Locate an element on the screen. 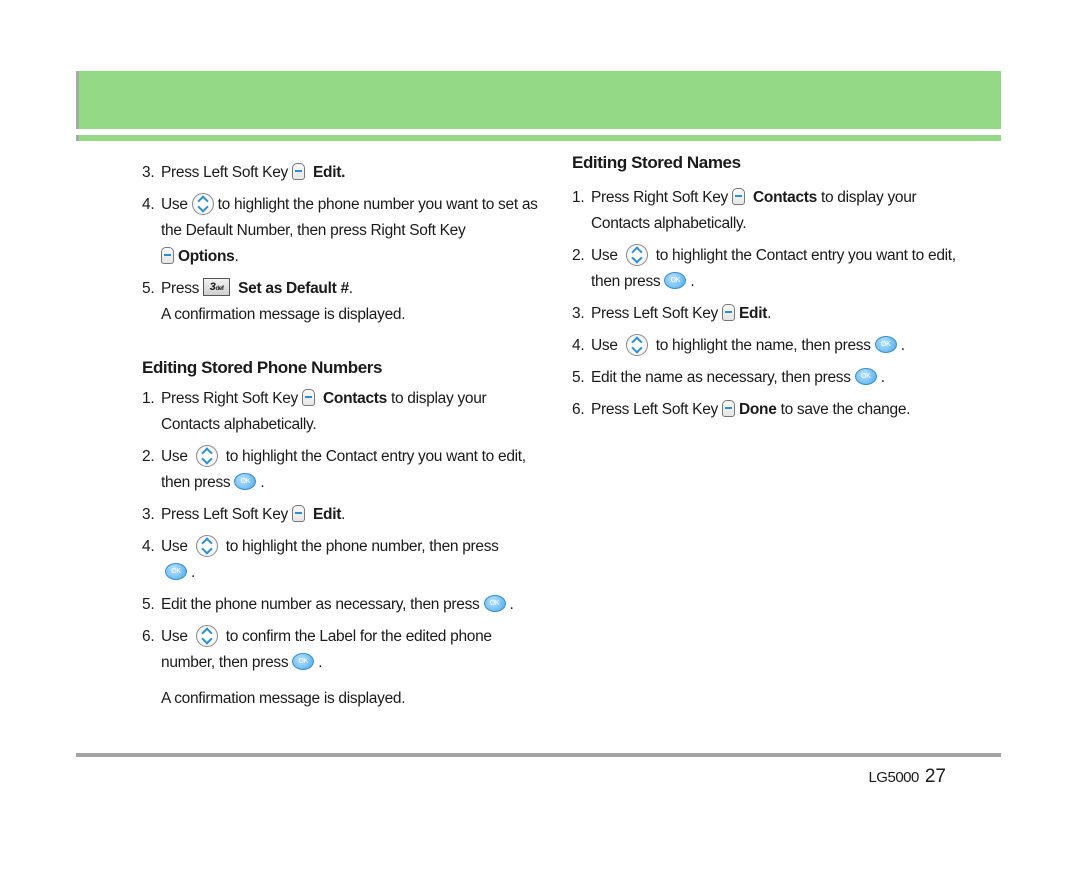 The width and height of the screenshot is (1080, 883). step-bold: Set as Default # is located at coordinates (293, 288).